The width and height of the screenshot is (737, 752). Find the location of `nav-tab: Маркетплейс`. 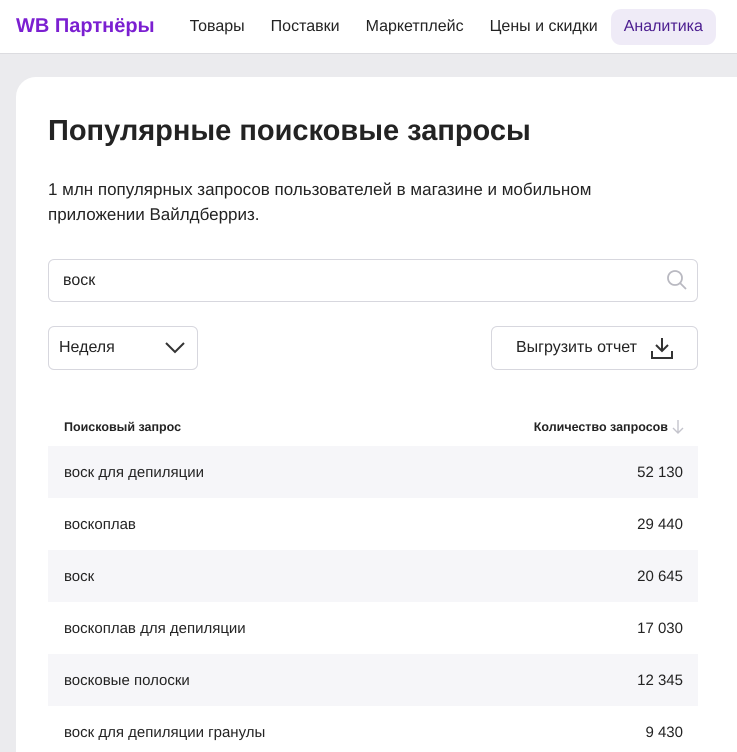

nav-tab: Маркетплейс is located at coordinates (414, 26).